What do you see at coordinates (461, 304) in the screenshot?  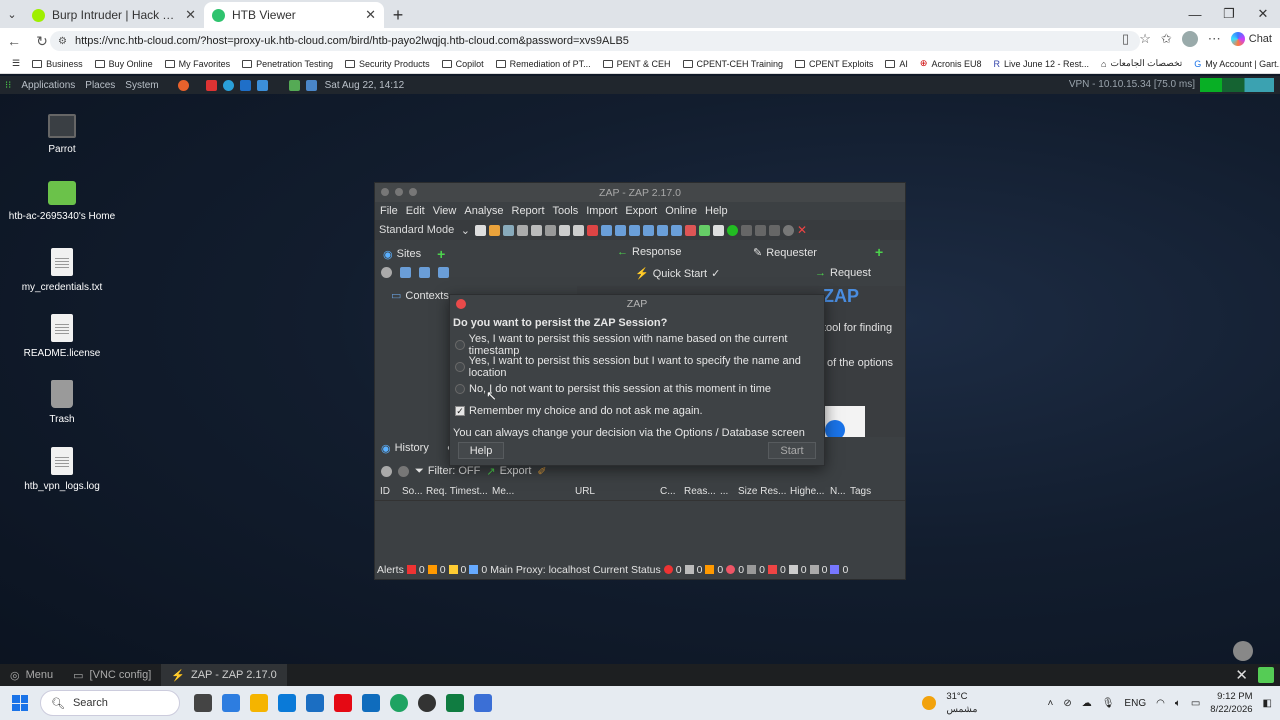 I see `dialog-close-icon` at bounding box center [461, 304].